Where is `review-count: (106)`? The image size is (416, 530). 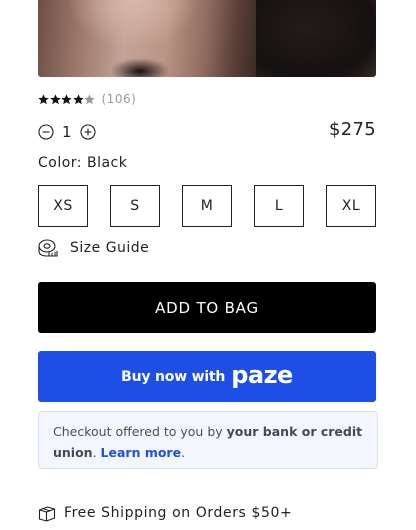
review-count: (106) is located at coordinates (119, 99).